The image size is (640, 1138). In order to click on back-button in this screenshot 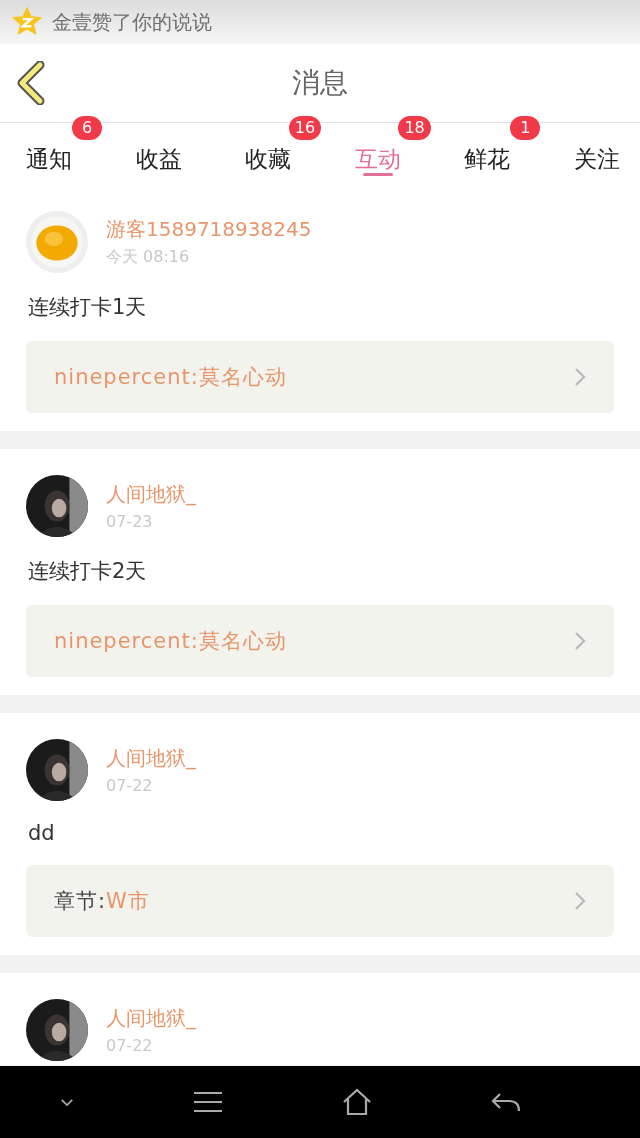, I will do `click(31, 84)`.